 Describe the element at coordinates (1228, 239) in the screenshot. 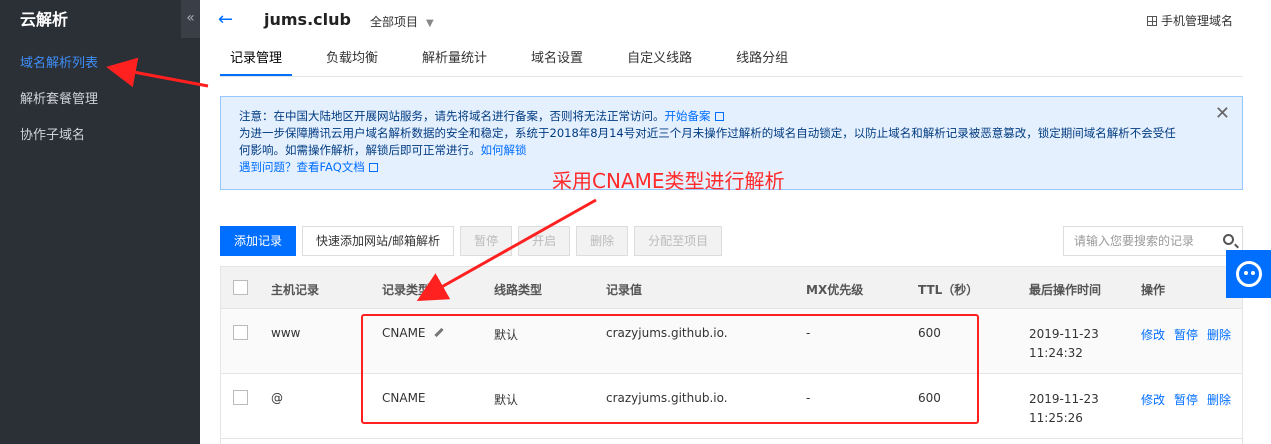

I see `search-icon` at that location.